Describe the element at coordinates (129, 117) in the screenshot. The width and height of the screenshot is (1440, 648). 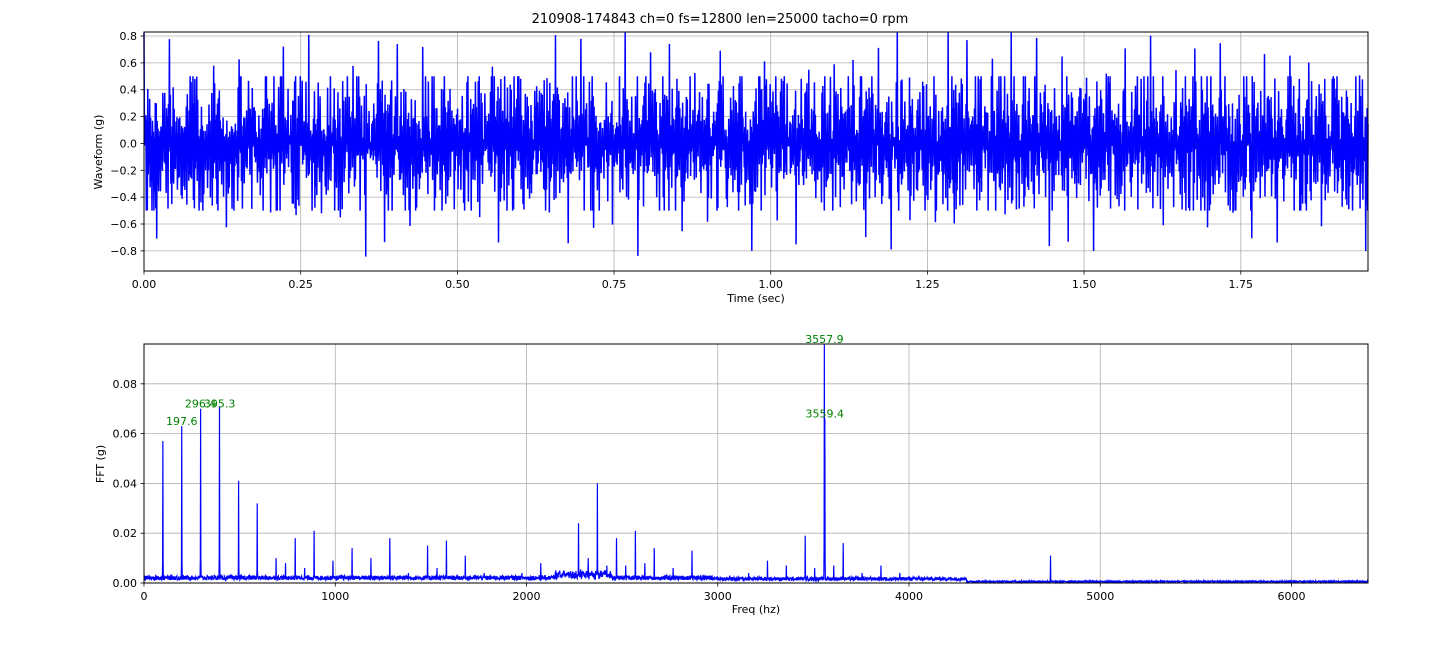
I see `waveform-y-tick-label: 0.2` at that location.